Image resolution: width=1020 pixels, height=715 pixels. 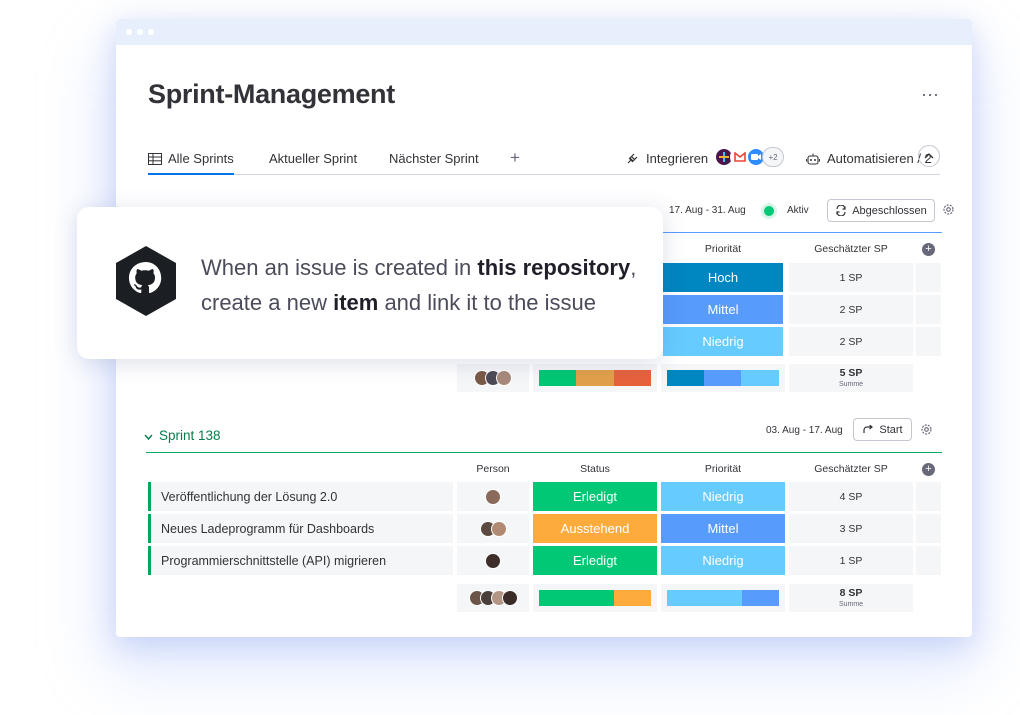 I want to click on chevron-down-icon, so click(x=148, y=437).